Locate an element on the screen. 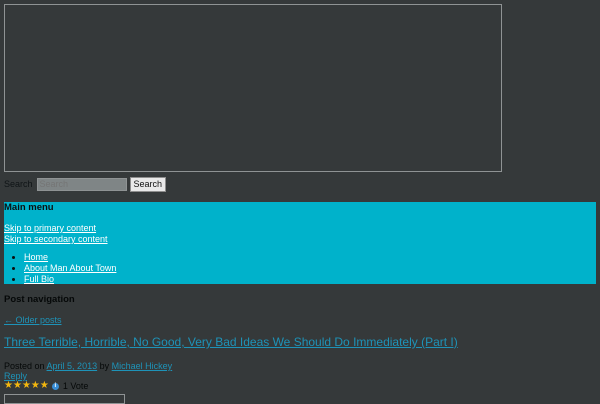 The image size is (600, 404). menu-item-home: Home is located at coordinates (70, 257).